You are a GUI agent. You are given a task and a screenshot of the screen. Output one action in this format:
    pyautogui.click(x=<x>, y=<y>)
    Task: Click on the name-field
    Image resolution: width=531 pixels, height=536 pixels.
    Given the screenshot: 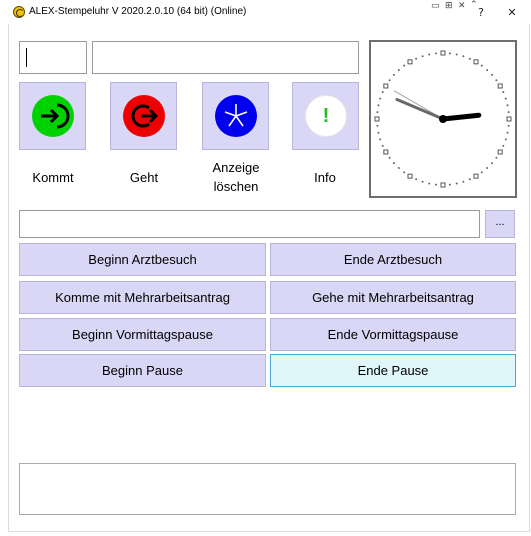 What is the action you would take?
    pyautogui.click(x=225, y=57)
    